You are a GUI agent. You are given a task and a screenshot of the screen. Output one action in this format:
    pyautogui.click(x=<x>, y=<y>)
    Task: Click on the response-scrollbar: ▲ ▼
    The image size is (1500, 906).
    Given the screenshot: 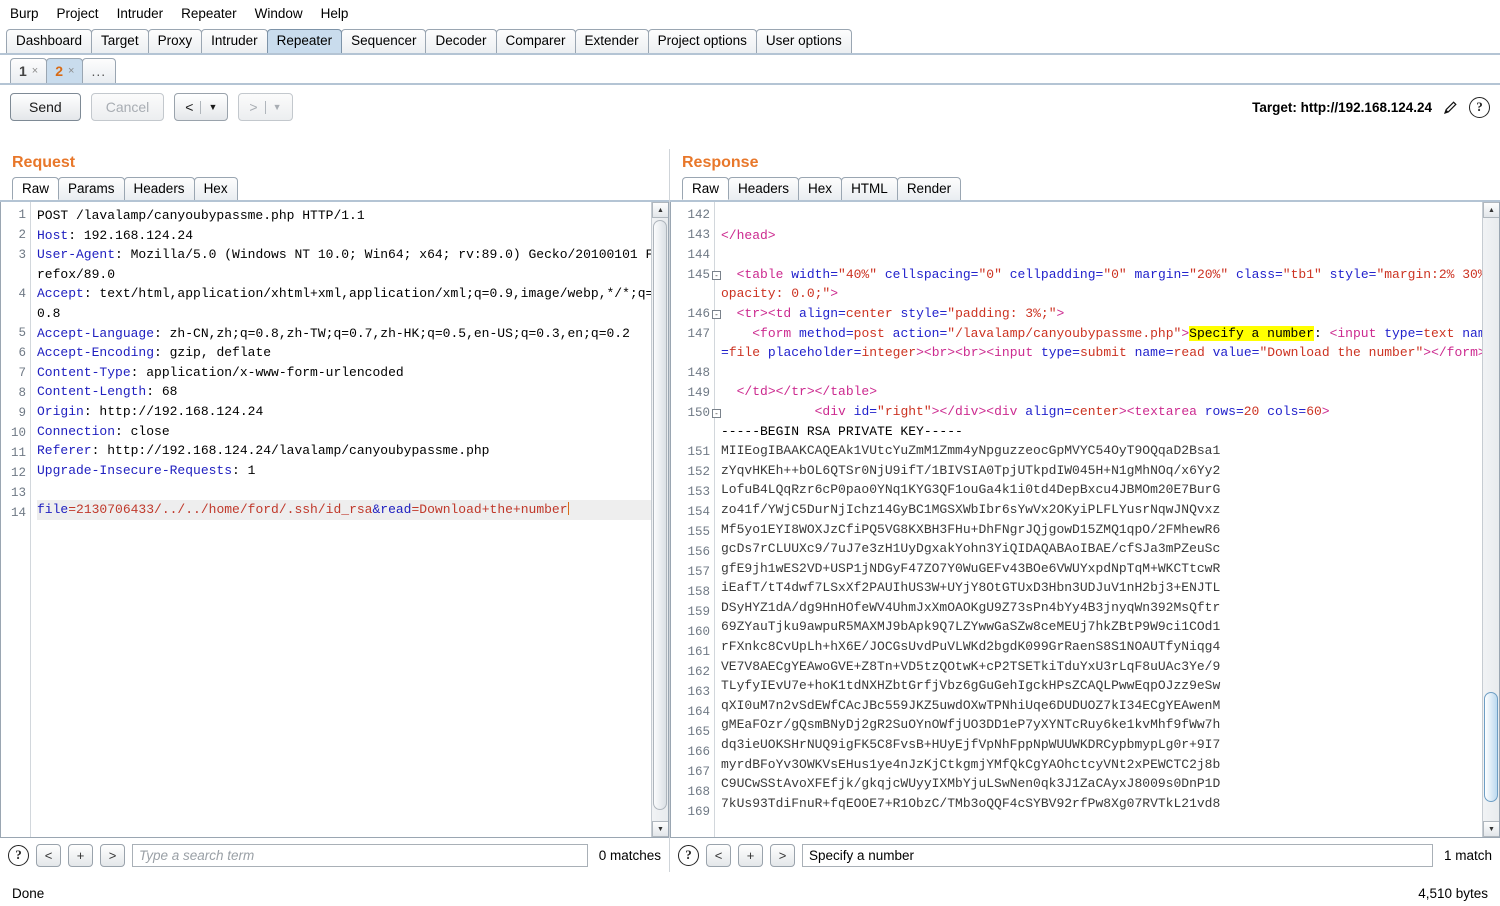 What is the action you would take?
    pyautogui.click(x=1490, y=519)
    